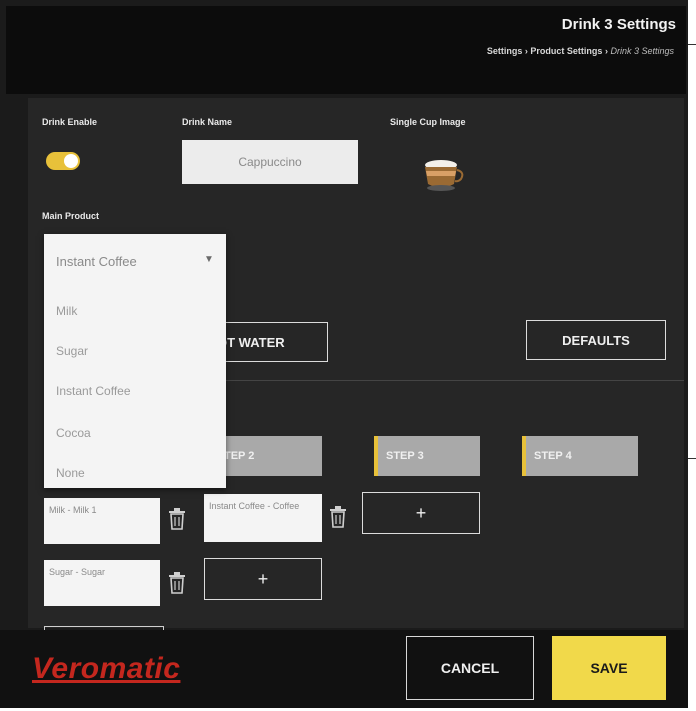 This screenshot has height=711, width=696. What do you see at coordinates (405, 456) in the screenshot?
I see `step-3-label: STEP 3` at bounding box center [405, 456].